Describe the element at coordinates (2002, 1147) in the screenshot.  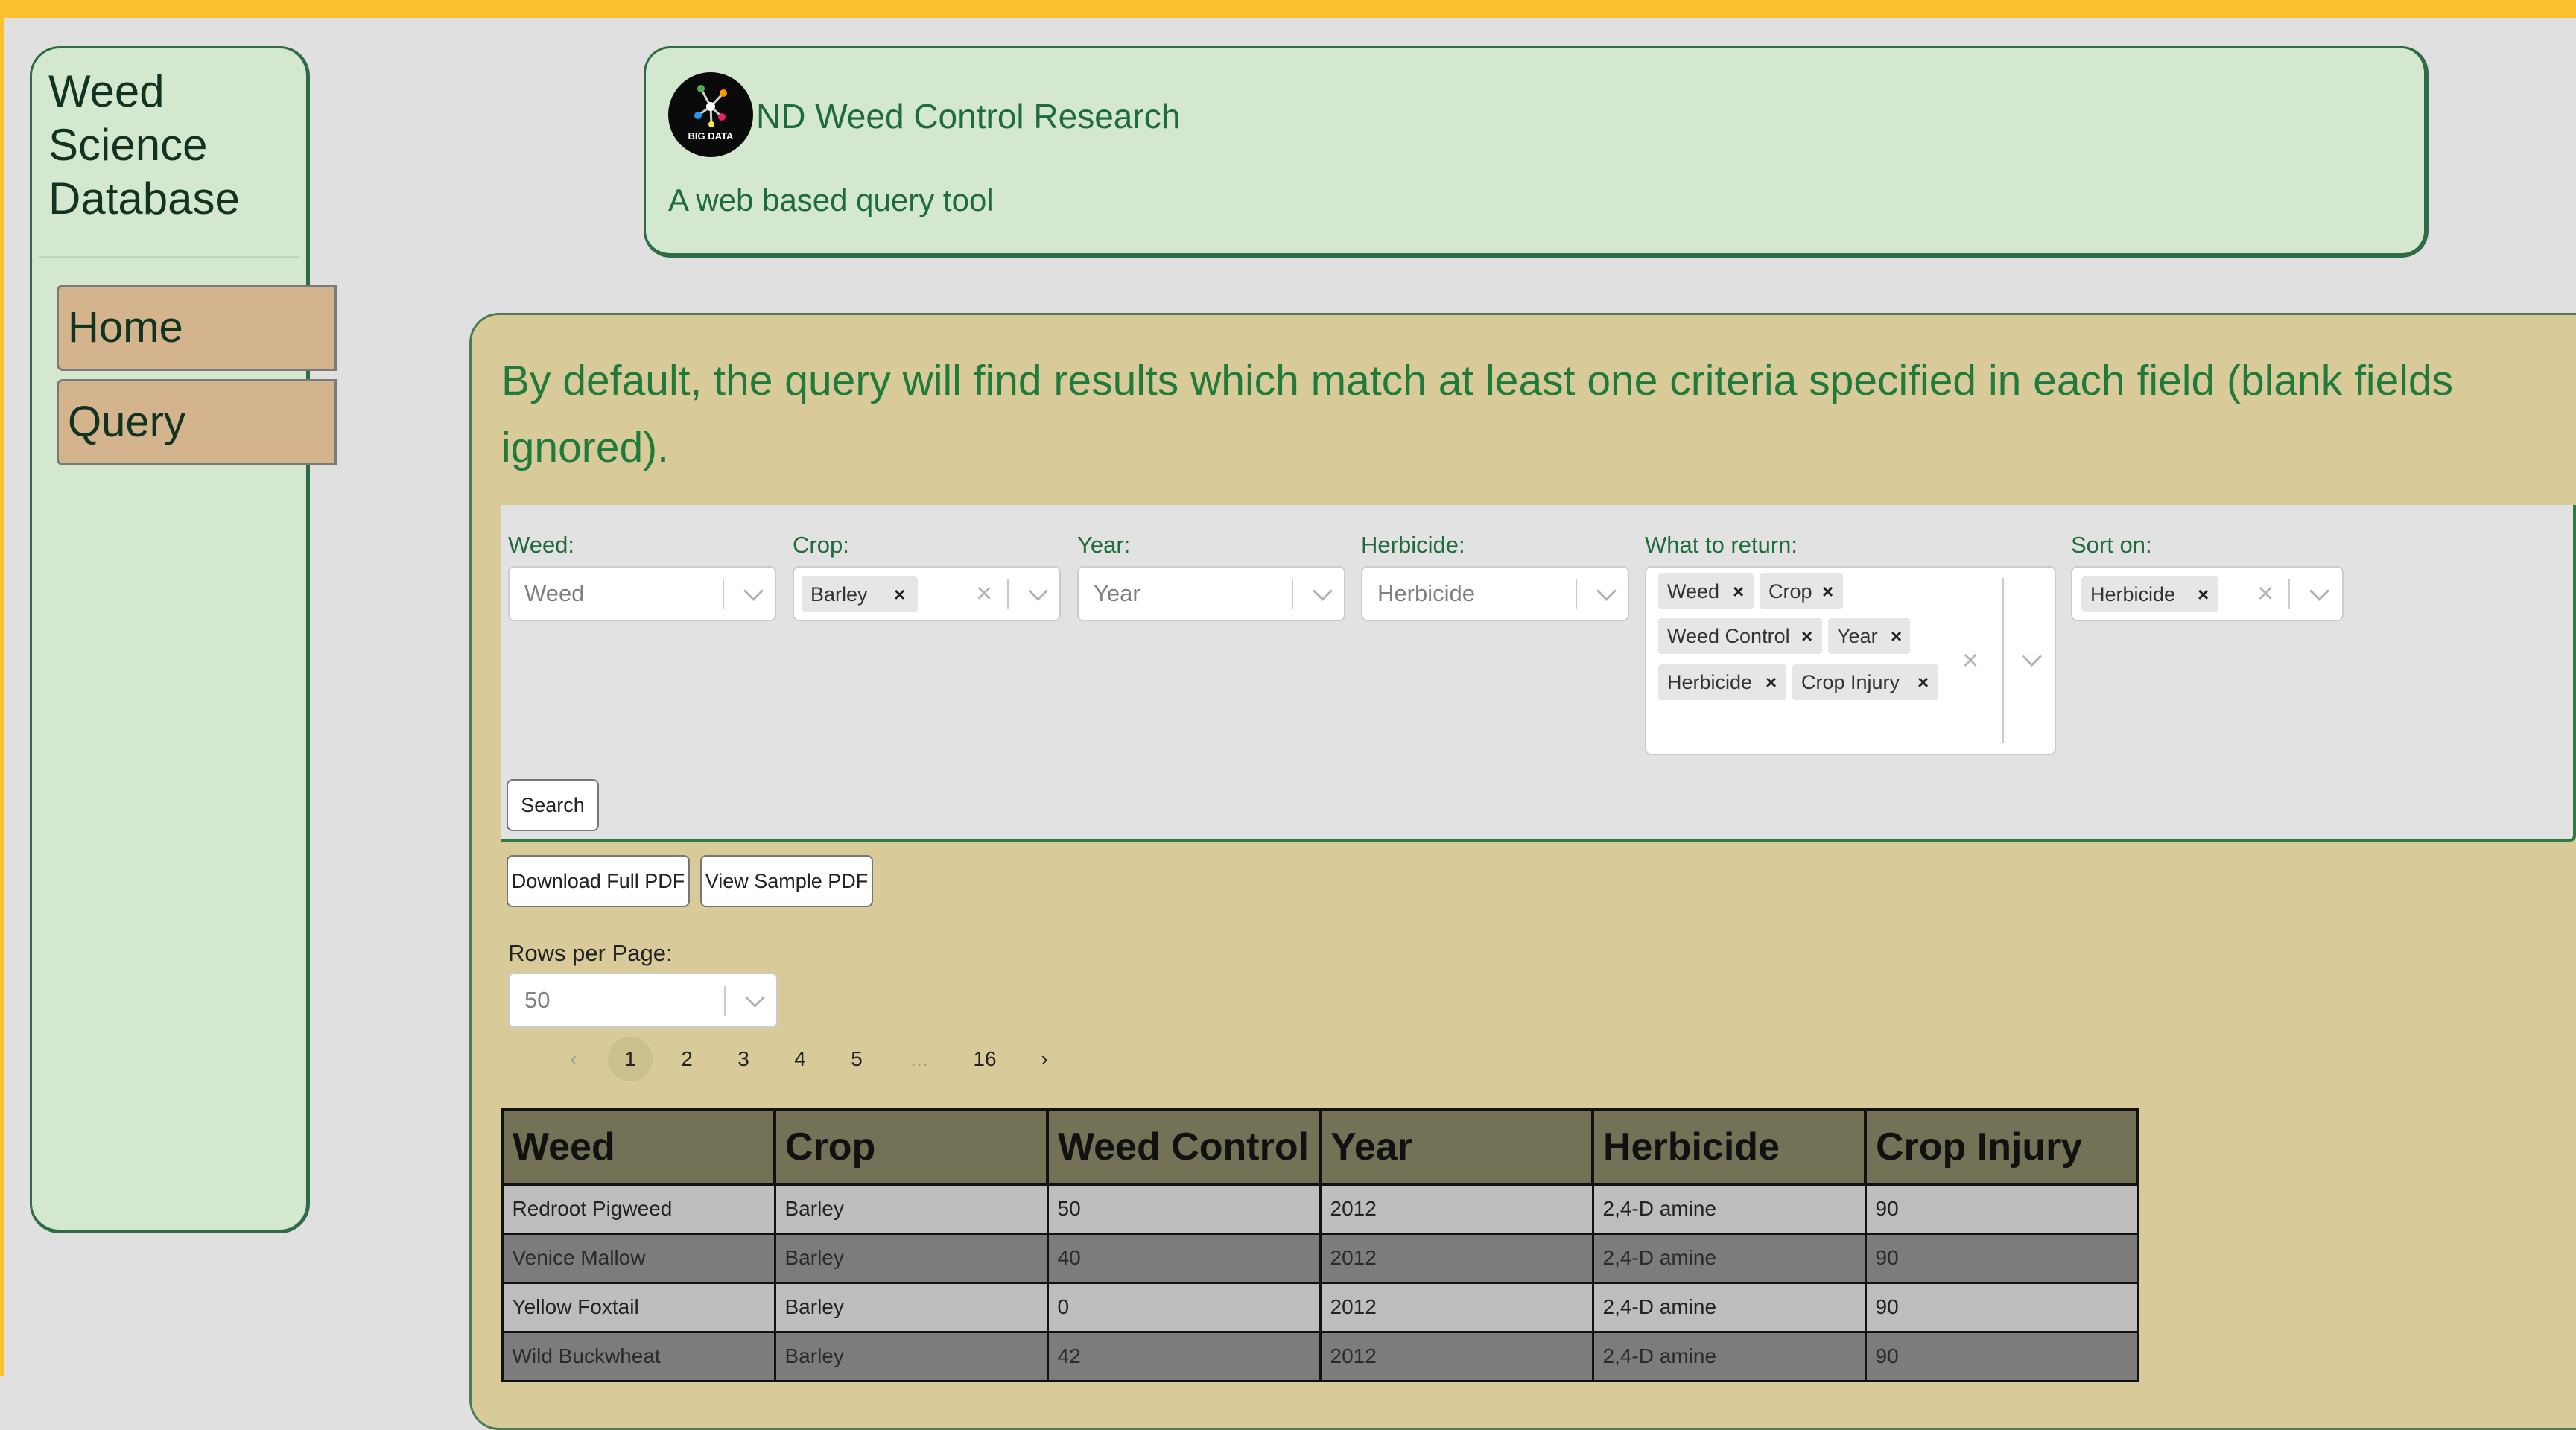
I see `column-header-crop-injury: Crop Injury` at that location.